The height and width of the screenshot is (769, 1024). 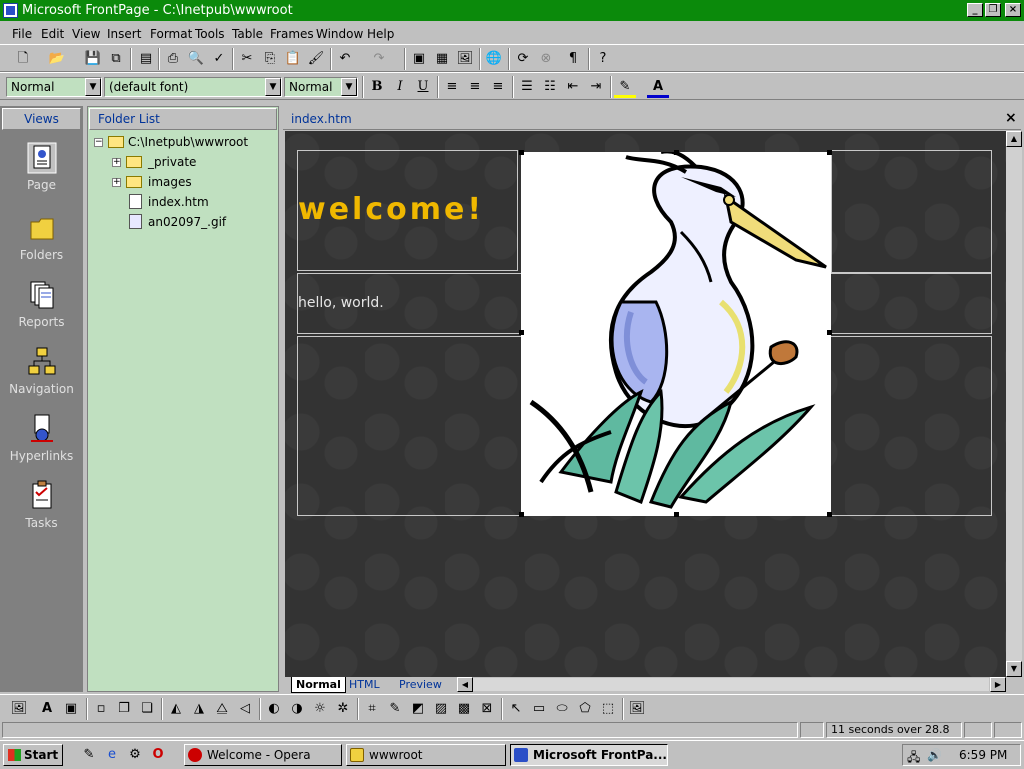 I want to click on menu-tools: Tools, so click(x=210, y=34).